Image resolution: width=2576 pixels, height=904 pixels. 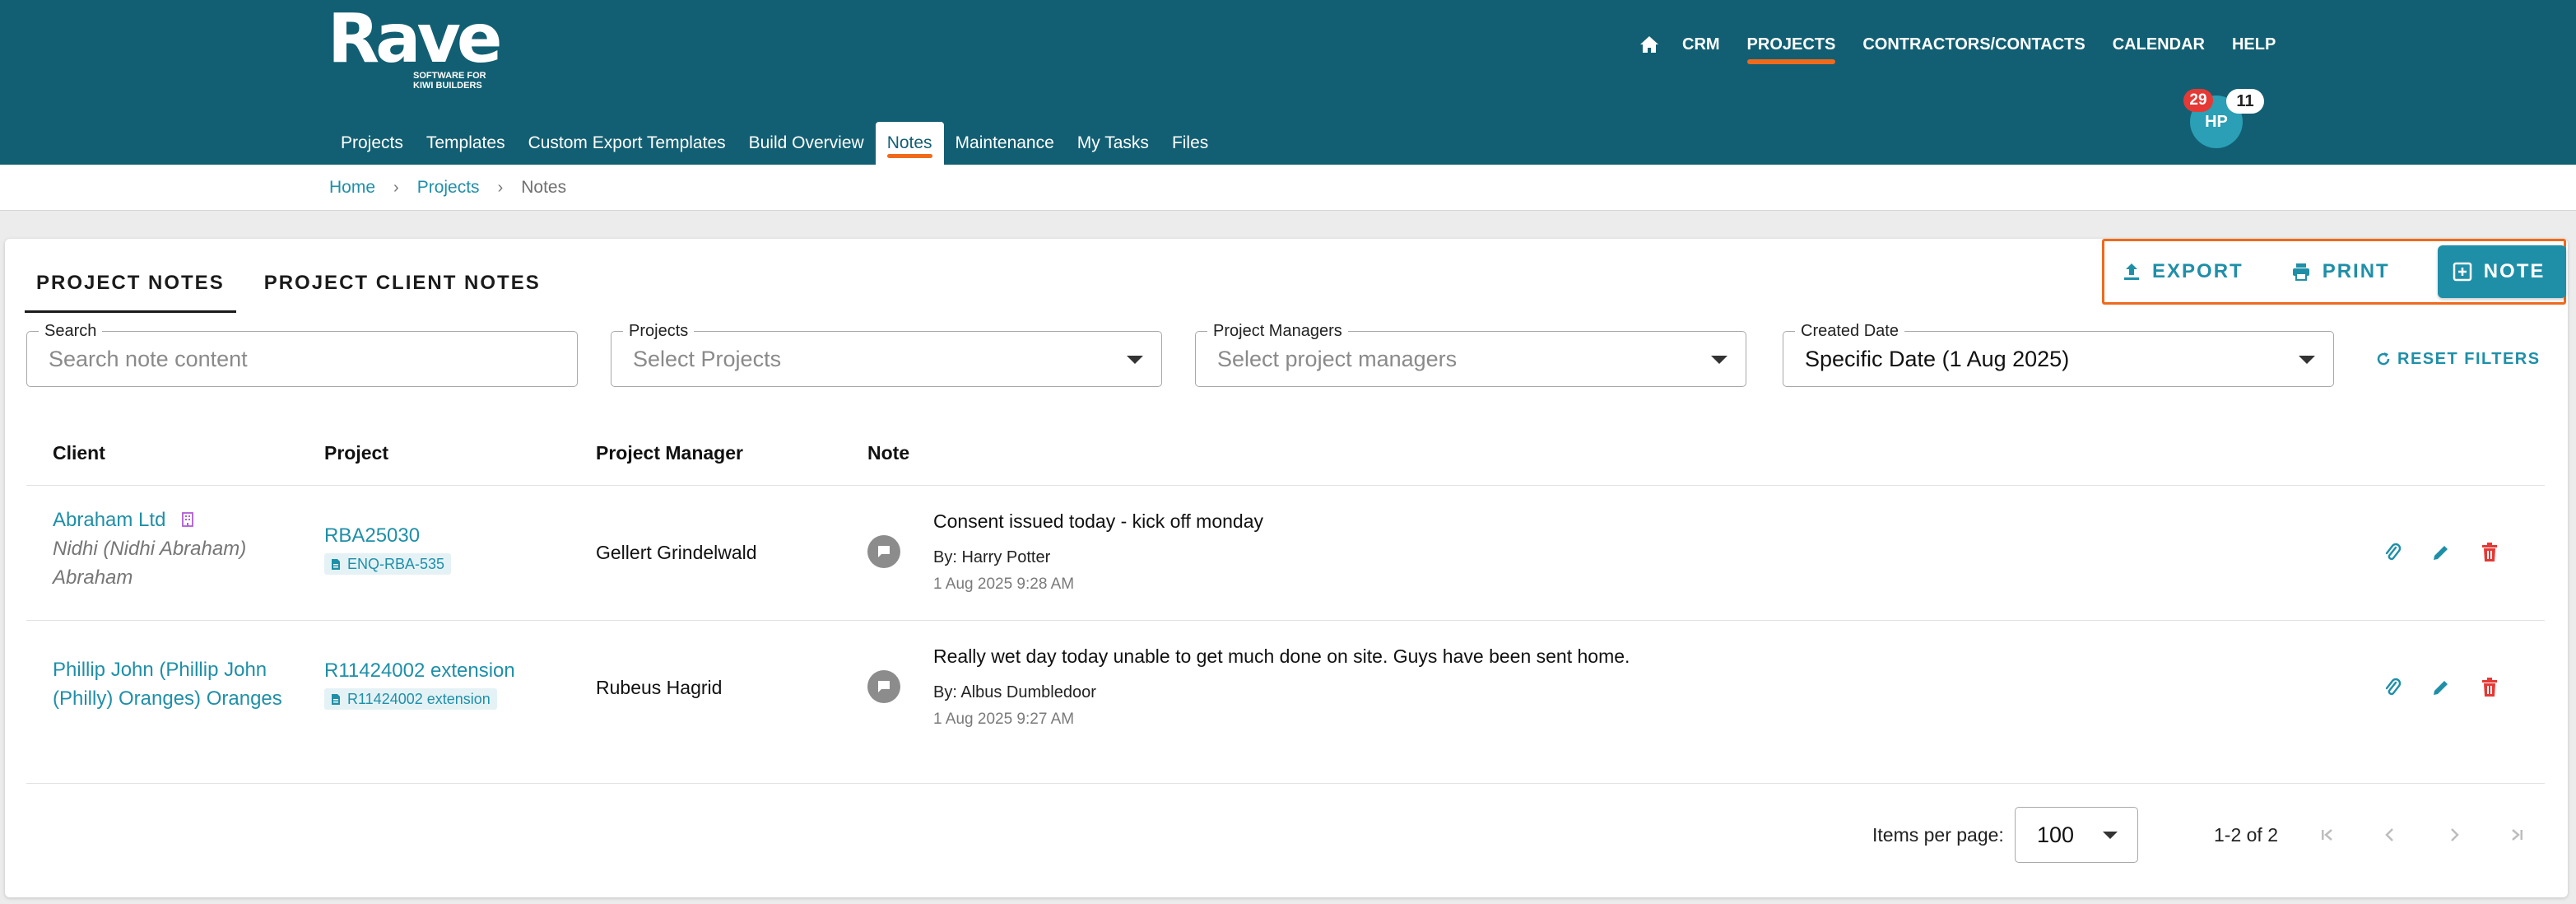 I want to click on items-per-page-select: 100, so click(x=2076, y=835).